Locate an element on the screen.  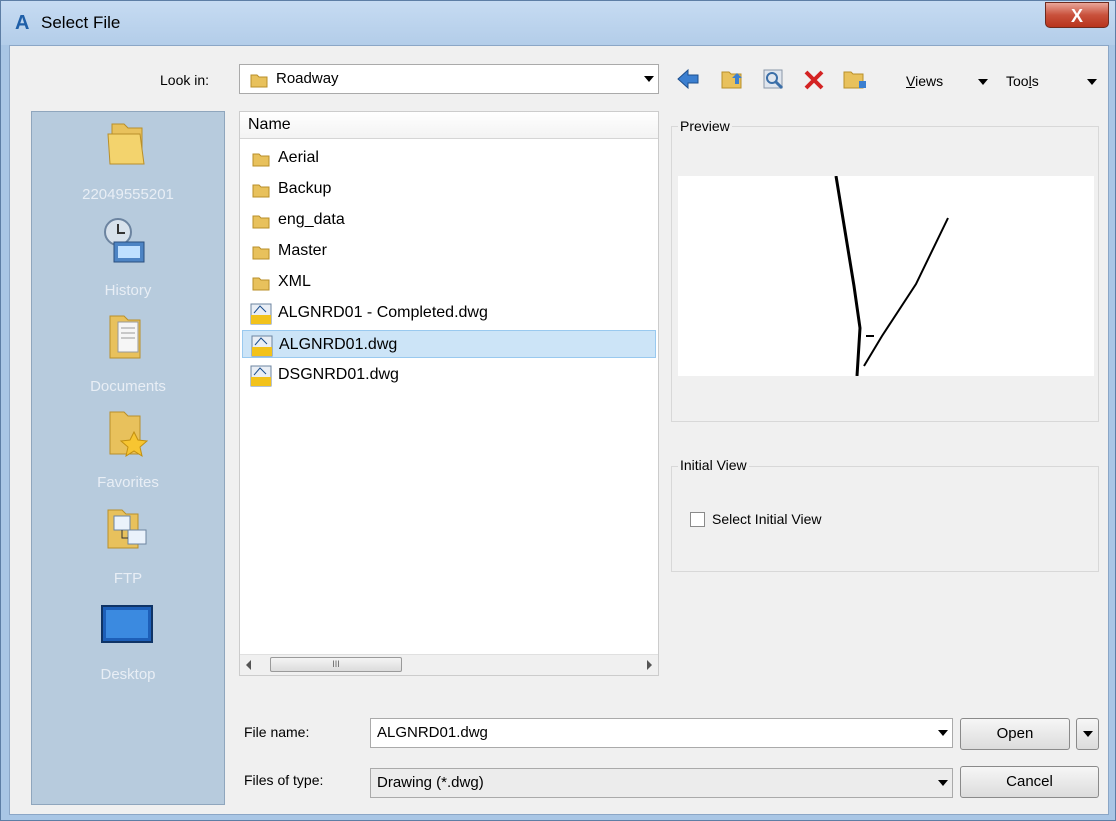
initial-view-title: Initial View is located at coordinates (713, 465).